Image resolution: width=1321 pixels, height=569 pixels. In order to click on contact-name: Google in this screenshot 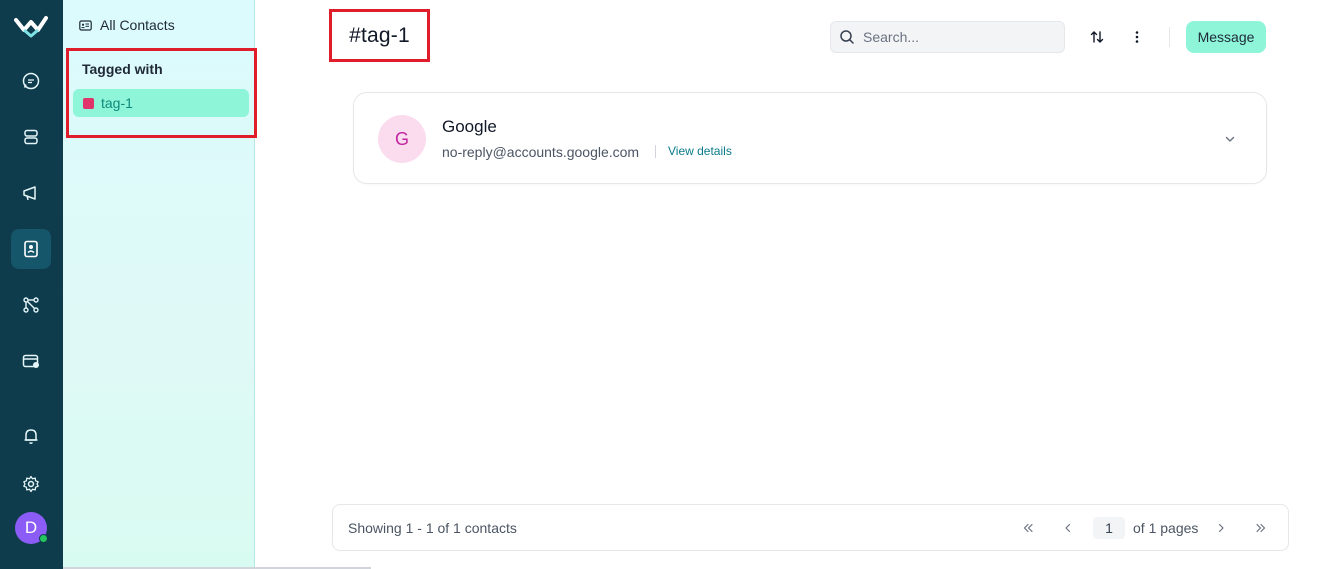, I will do `click(469, 126)`.